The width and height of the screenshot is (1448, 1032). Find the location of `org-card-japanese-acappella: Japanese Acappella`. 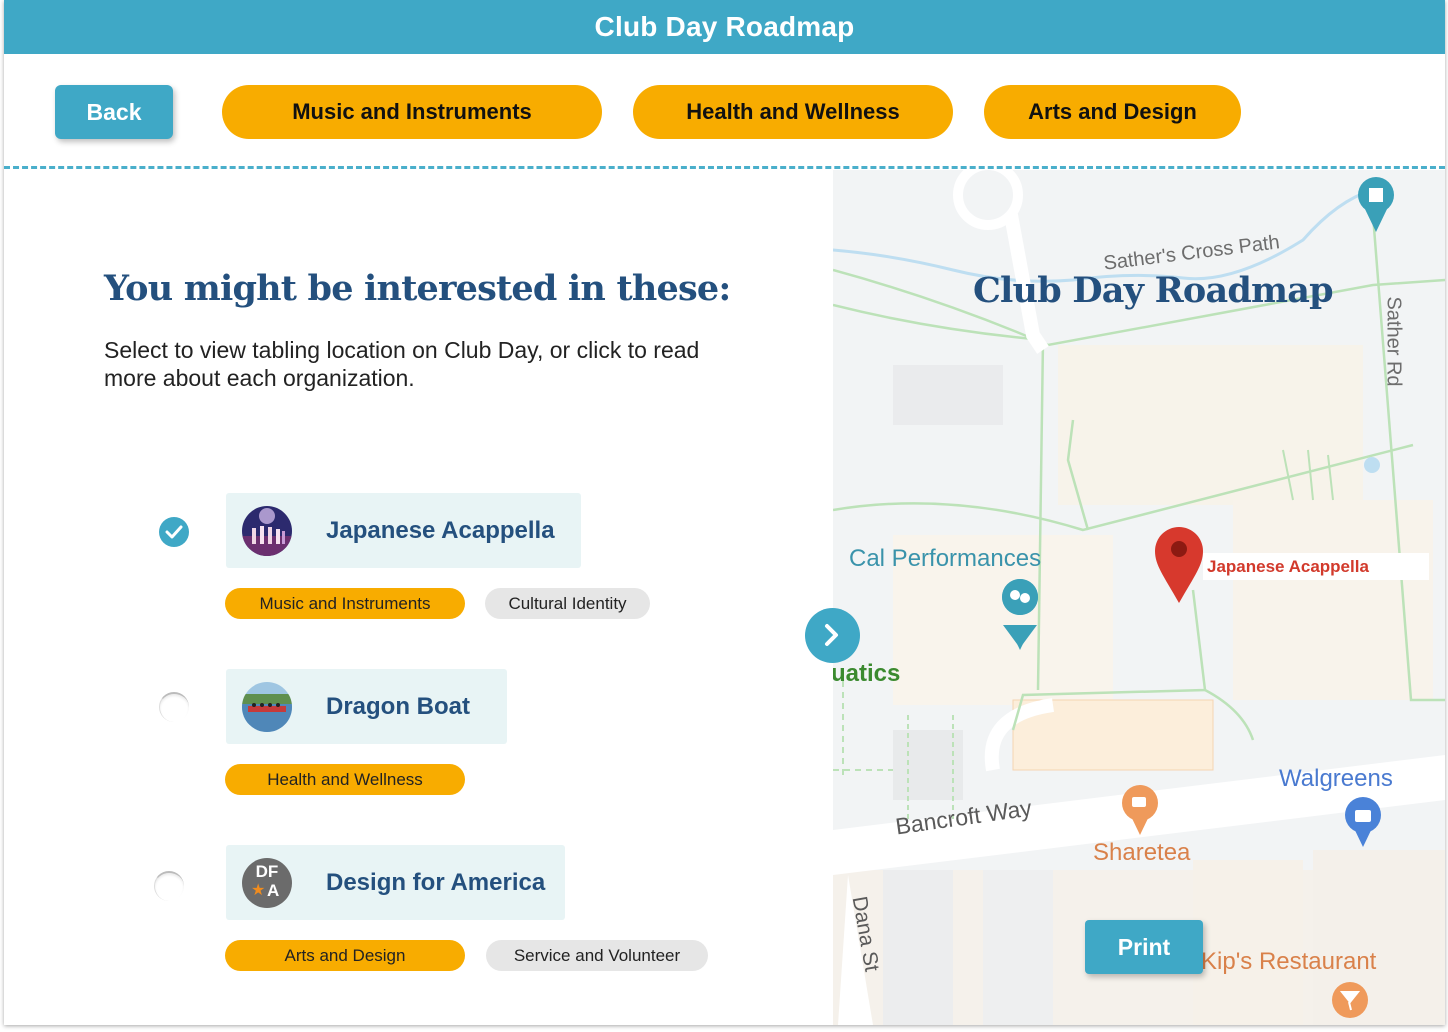

org-card-japanese-acappella: Japanese Acappella is located at coordinates (403, 530).